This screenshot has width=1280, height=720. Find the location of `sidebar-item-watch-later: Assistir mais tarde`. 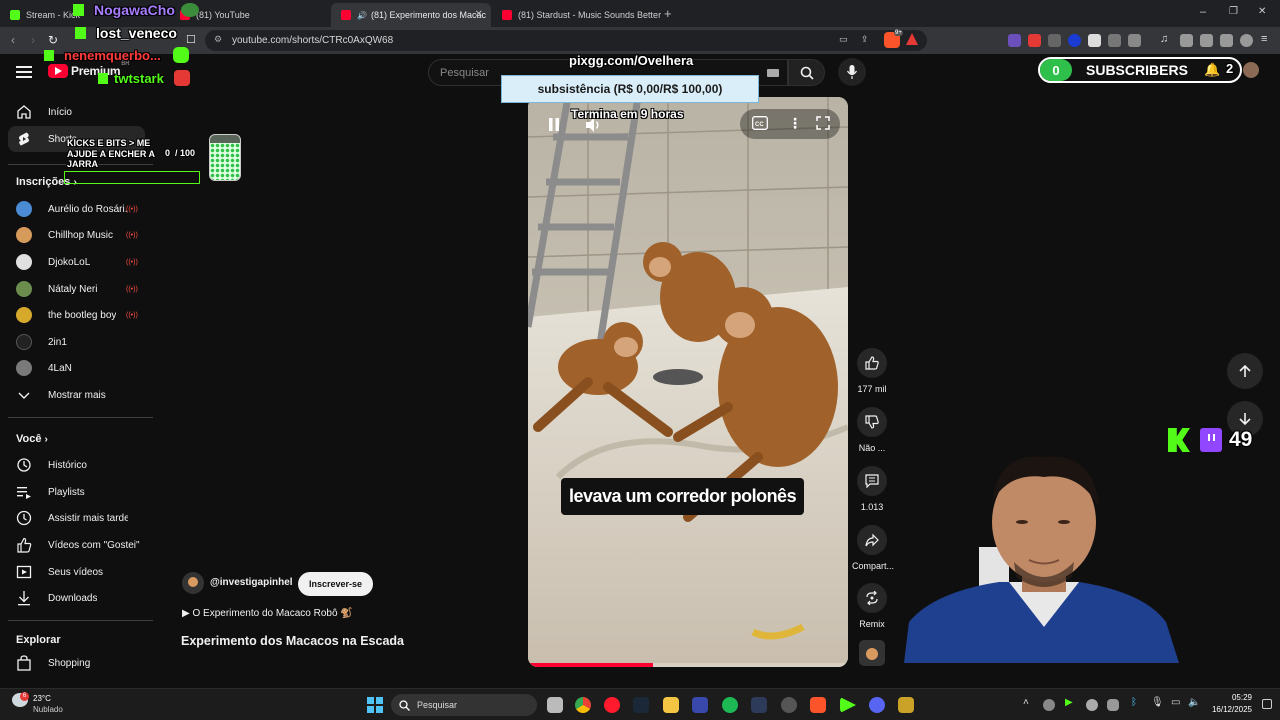

sidebar-item-watch-later: Assistir mais tarde is located at coordinates (76, 518).